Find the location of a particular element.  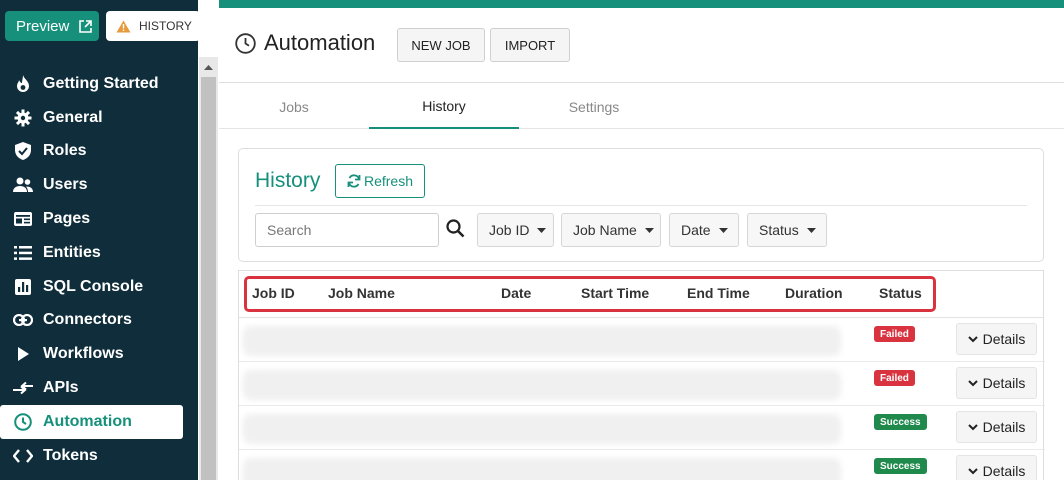

page-title-text: Automation is located at coordinates (320, 42).